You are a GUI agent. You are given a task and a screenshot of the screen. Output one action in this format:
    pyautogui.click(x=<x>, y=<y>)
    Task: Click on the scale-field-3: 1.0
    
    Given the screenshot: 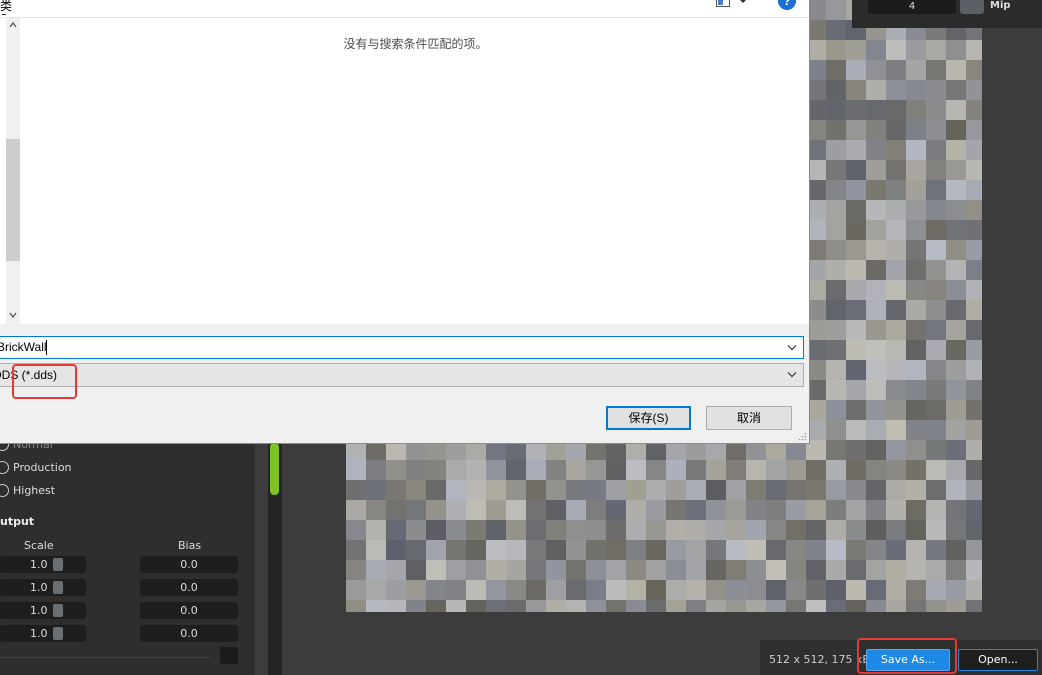 What is the action you would take?
    pyautogui.click(x=43, y=610)
    